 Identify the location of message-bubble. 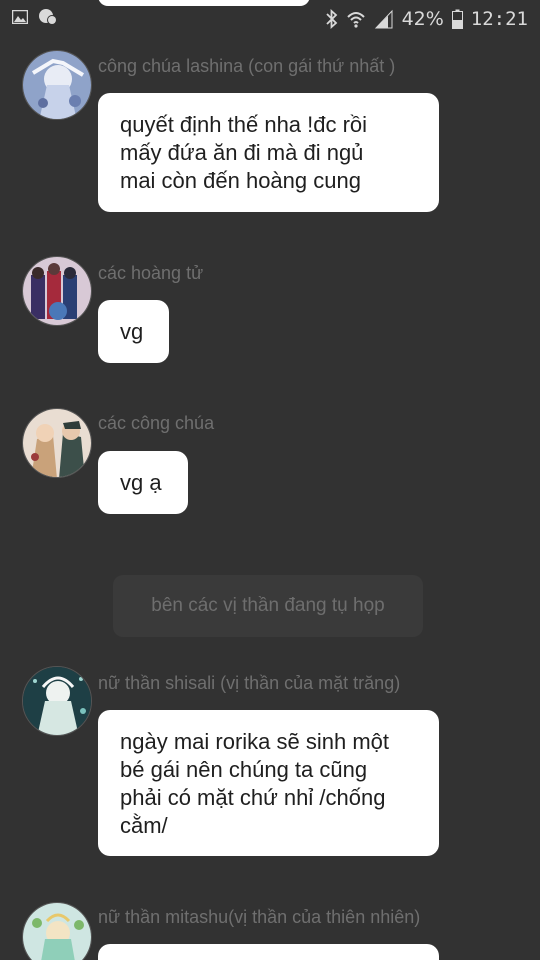
(268, 952).